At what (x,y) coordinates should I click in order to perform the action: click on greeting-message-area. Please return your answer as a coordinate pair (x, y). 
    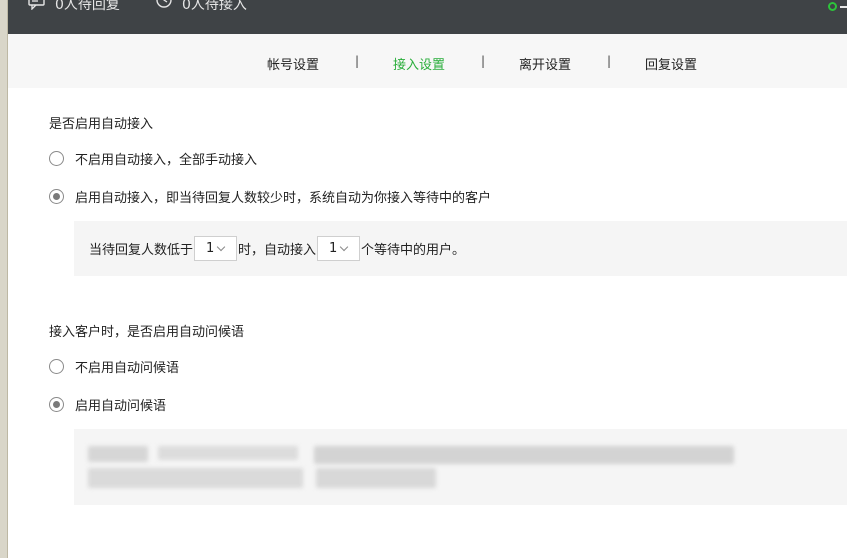
    Looking at the image, I should click on (460, 467).